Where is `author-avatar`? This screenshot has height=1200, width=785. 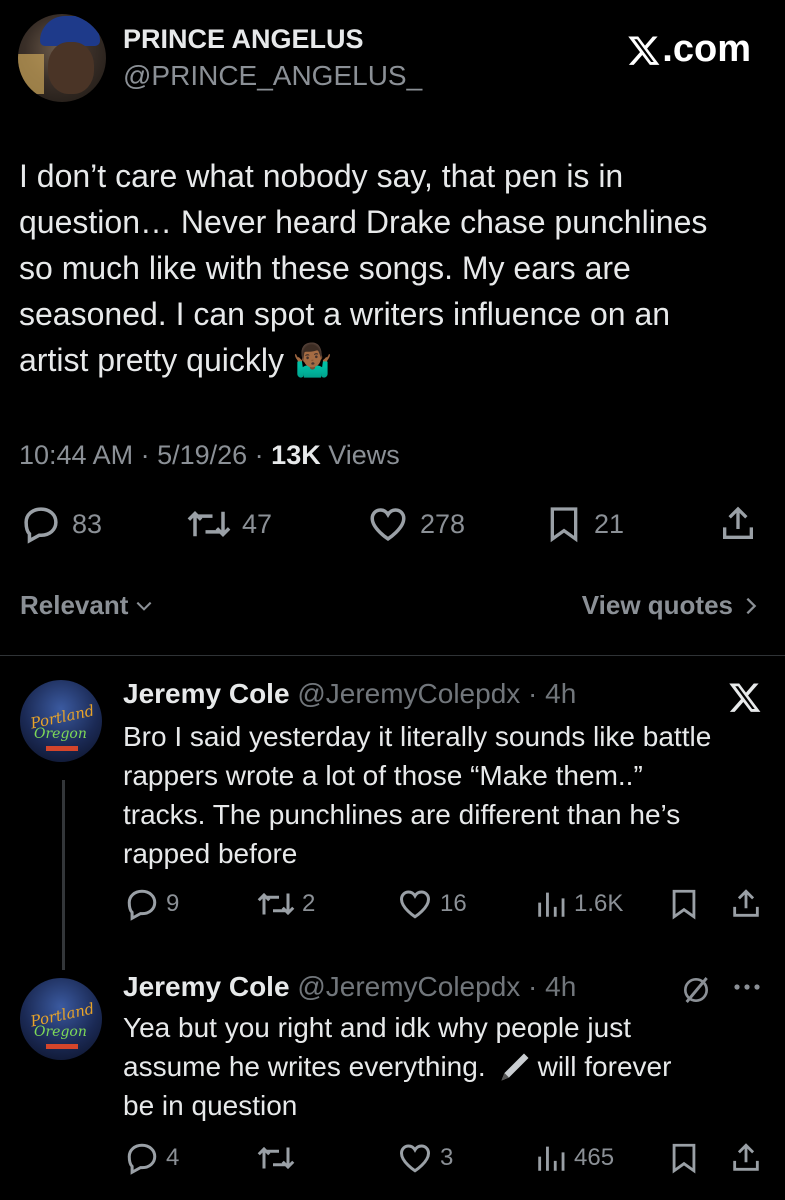
author-avatar is located at coordinates (62, 58).